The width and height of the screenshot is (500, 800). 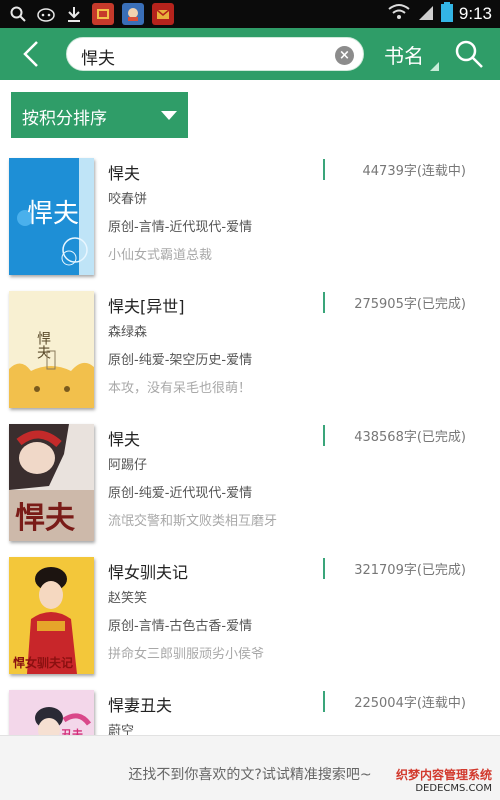 I want to click on watermark: 织梦内容管理系统 DEDECMS.COM, so click(x=444, y=780).